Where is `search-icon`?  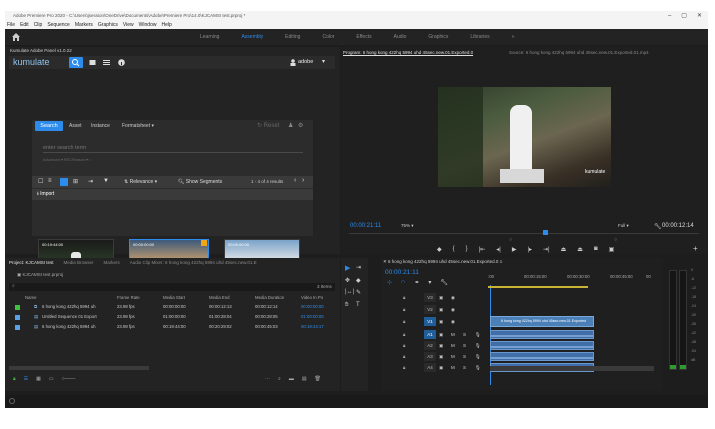 search-icon is located at coordinates (76, 62).